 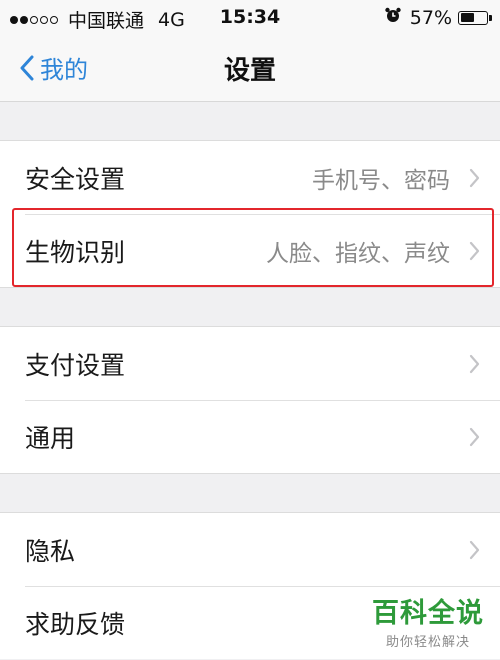 What do you see at coordinates (381, 180) in the screenshot?
I see `row-value: 手机号、密码` at bounding box center [381, 180].